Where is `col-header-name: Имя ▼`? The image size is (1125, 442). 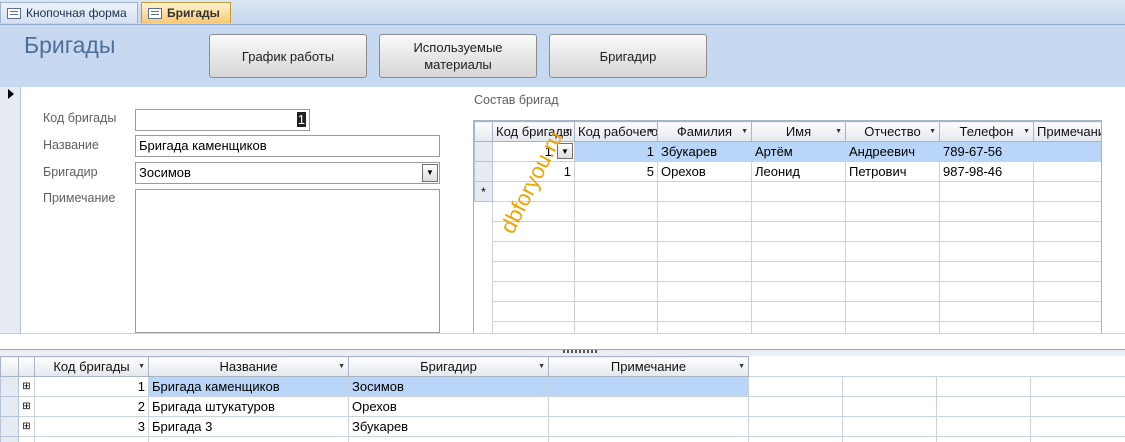
col-header-name: Имя ▼ is located at coordinates (798, 131).